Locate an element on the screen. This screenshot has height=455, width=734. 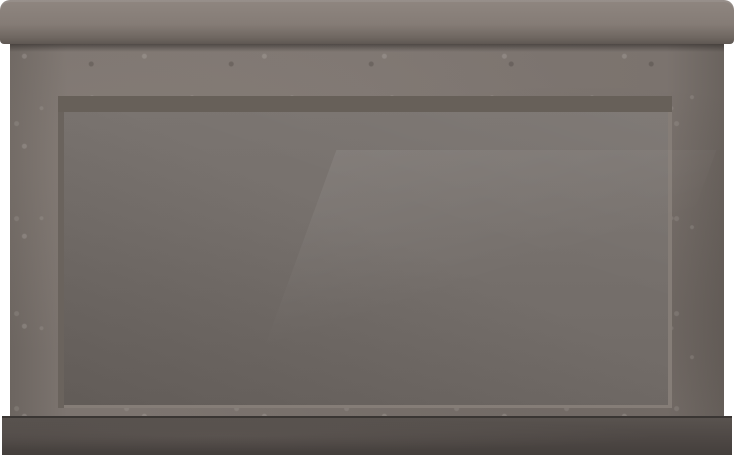
pedestal-cap is located at coordinates (367, 22).